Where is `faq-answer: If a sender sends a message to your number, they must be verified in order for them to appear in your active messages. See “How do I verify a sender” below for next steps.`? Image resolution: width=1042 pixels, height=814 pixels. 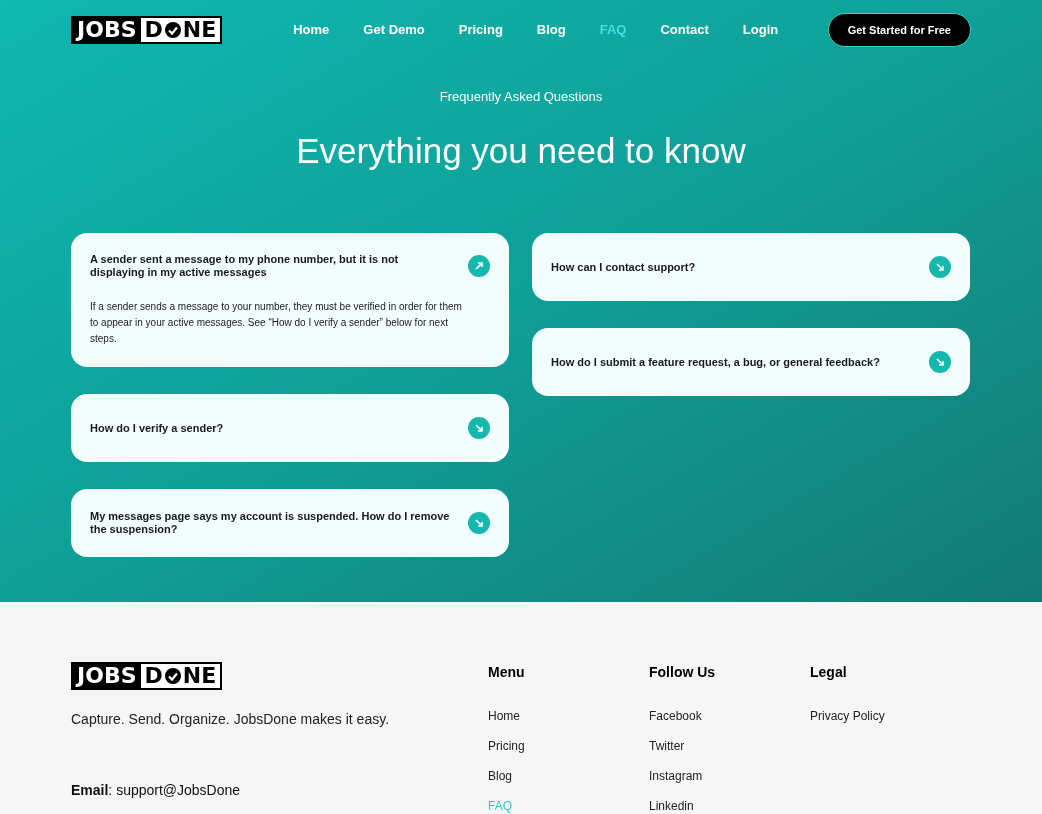
faq-answer: If a sender sends a message to your number, they must be verified in order for them to appear in your active messages. See “How do I verify a sender” below for next steps. is located at coordinates (276, 323).